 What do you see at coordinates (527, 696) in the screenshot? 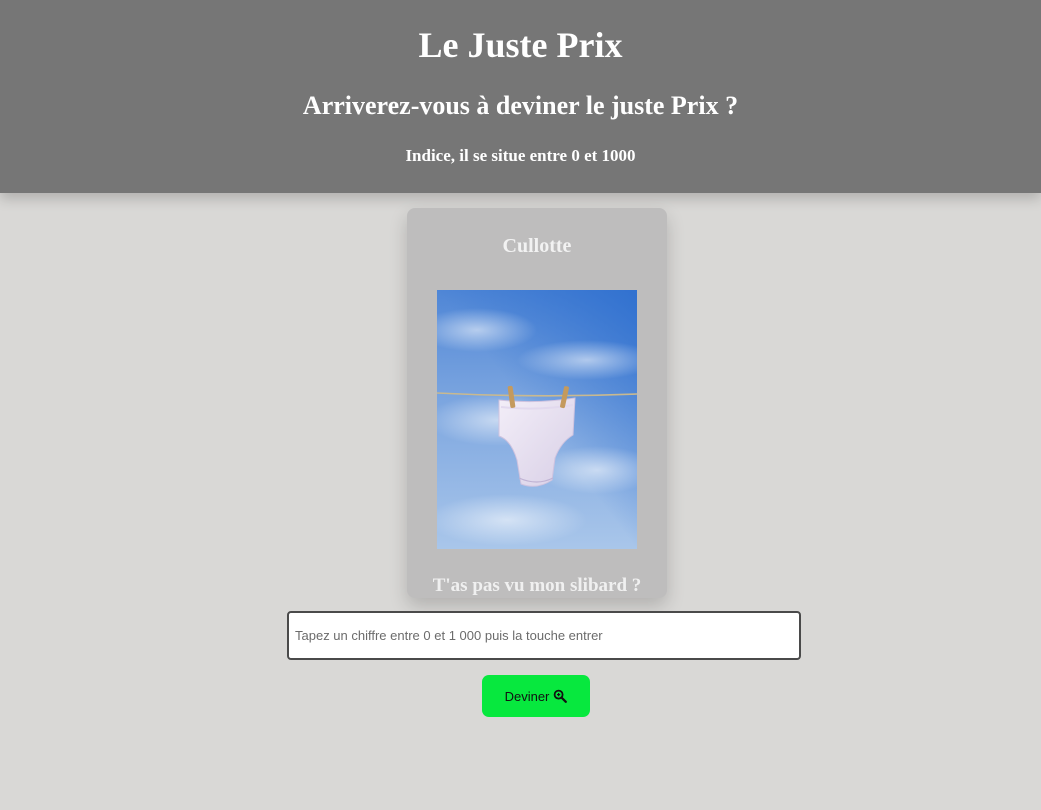
I see `guess-button-label: Deviner` at bounding box center [527, 696].